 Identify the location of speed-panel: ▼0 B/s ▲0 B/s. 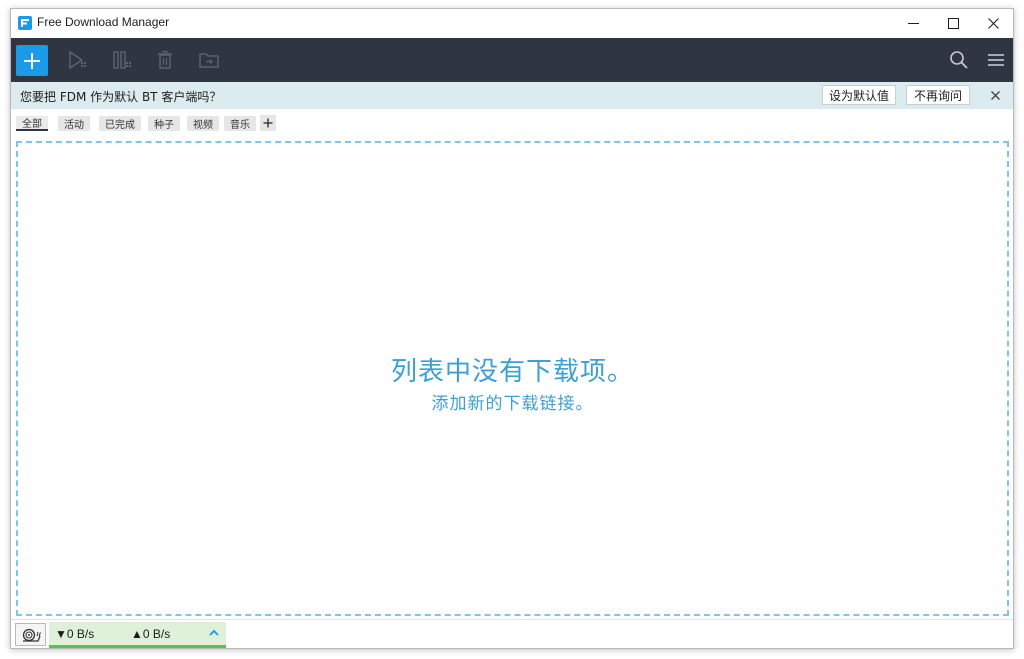
(137, 635).